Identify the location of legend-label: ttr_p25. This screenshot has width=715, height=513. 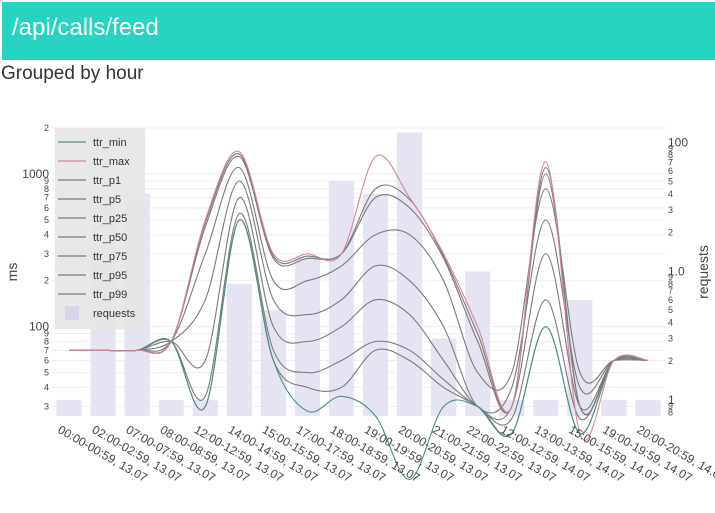
(110, 219).